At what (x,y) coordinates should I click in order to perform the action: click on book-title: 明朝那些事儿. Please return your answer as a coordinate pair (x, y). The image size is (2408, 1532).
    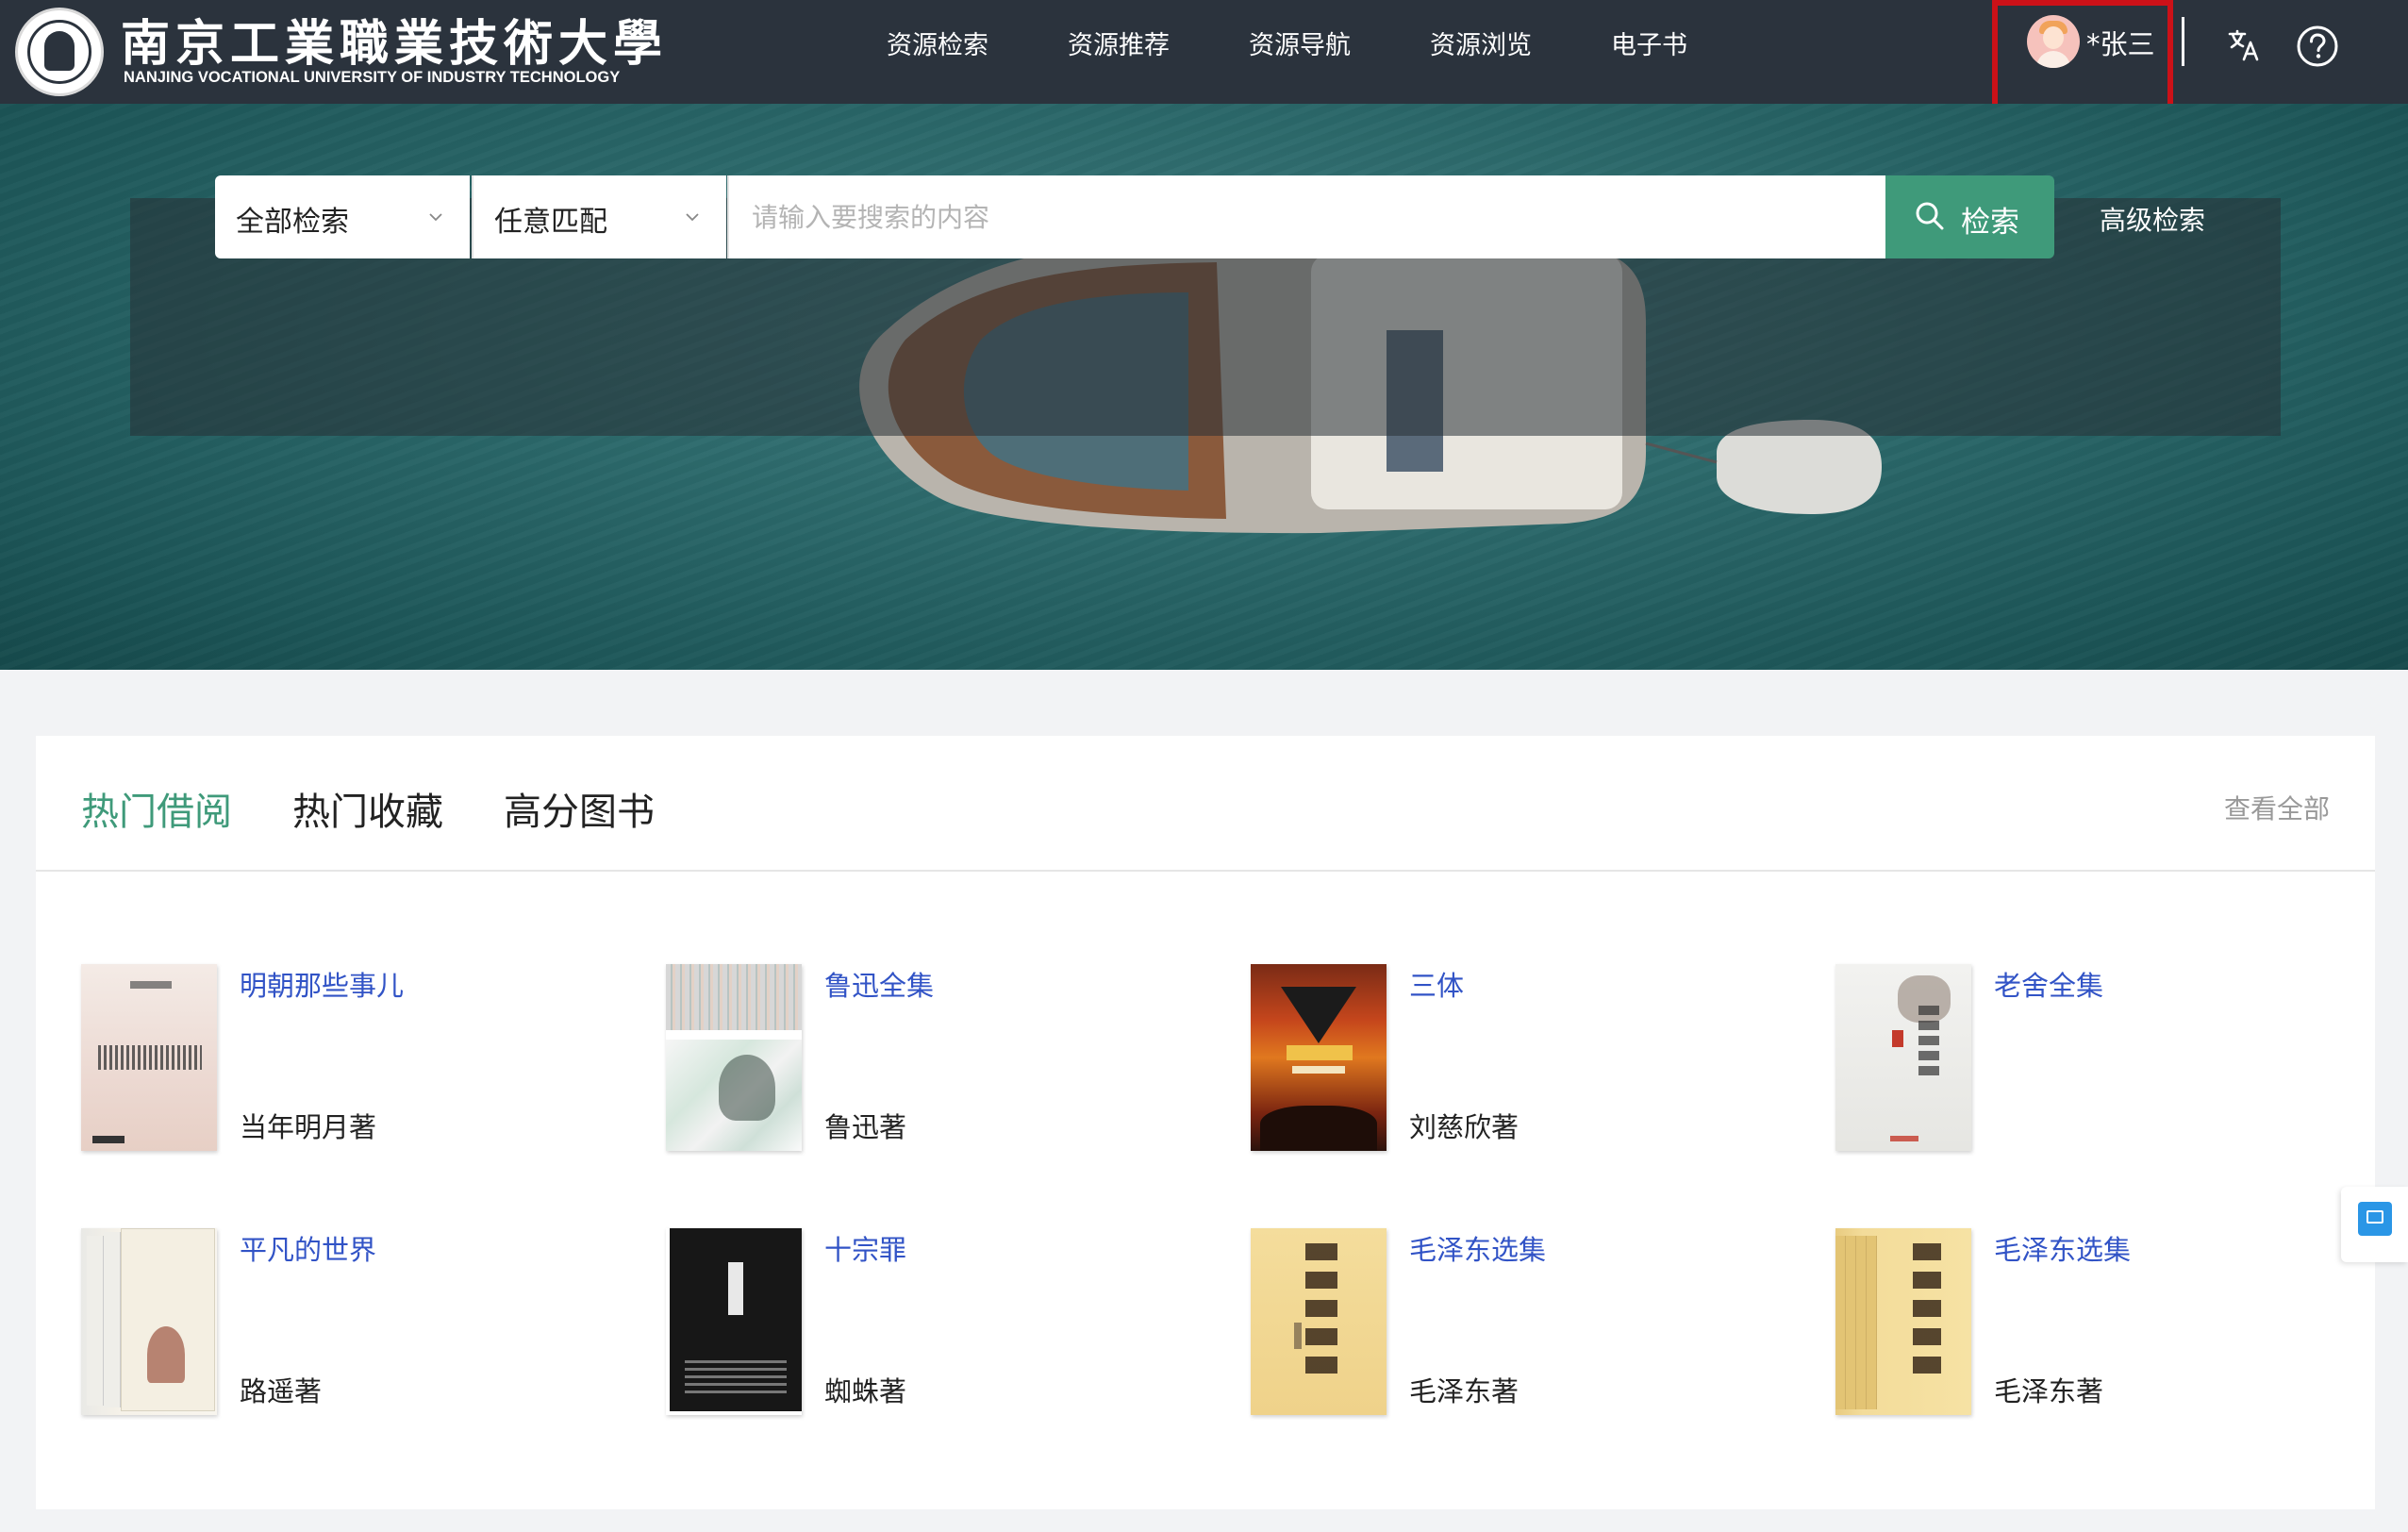
    Looking at the image, I should click on (322, 984).